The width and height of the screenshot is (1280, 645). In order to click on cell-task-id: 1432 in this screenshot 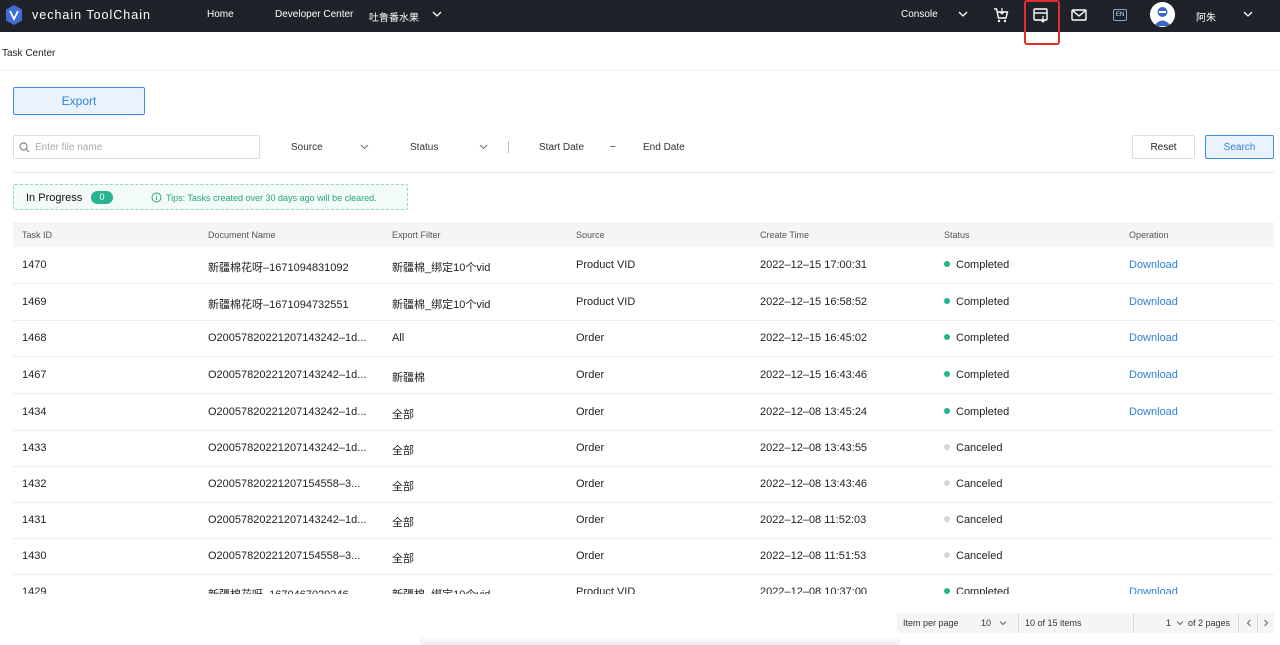, I will do `click(34, 484)`.